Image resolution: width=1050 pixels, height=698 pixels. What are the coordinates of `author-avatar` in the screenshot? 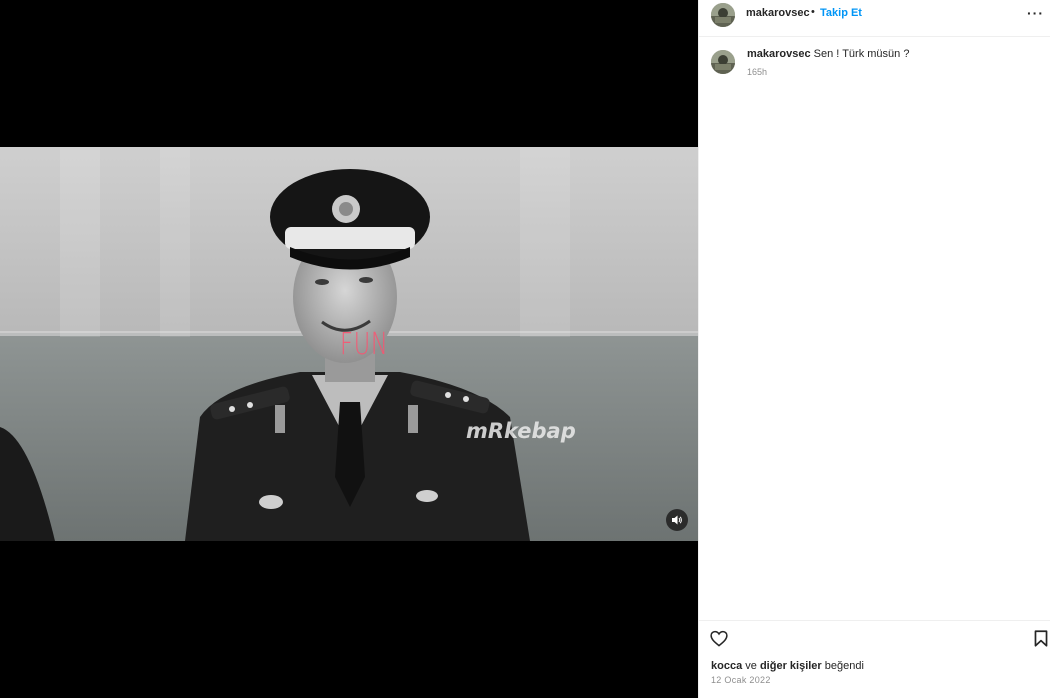 It's located at (723, 15).